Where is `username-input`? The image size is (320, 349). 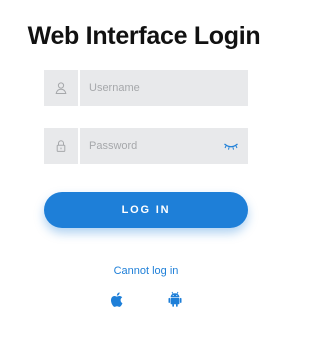
username-input is located at coordinates (164, 88).